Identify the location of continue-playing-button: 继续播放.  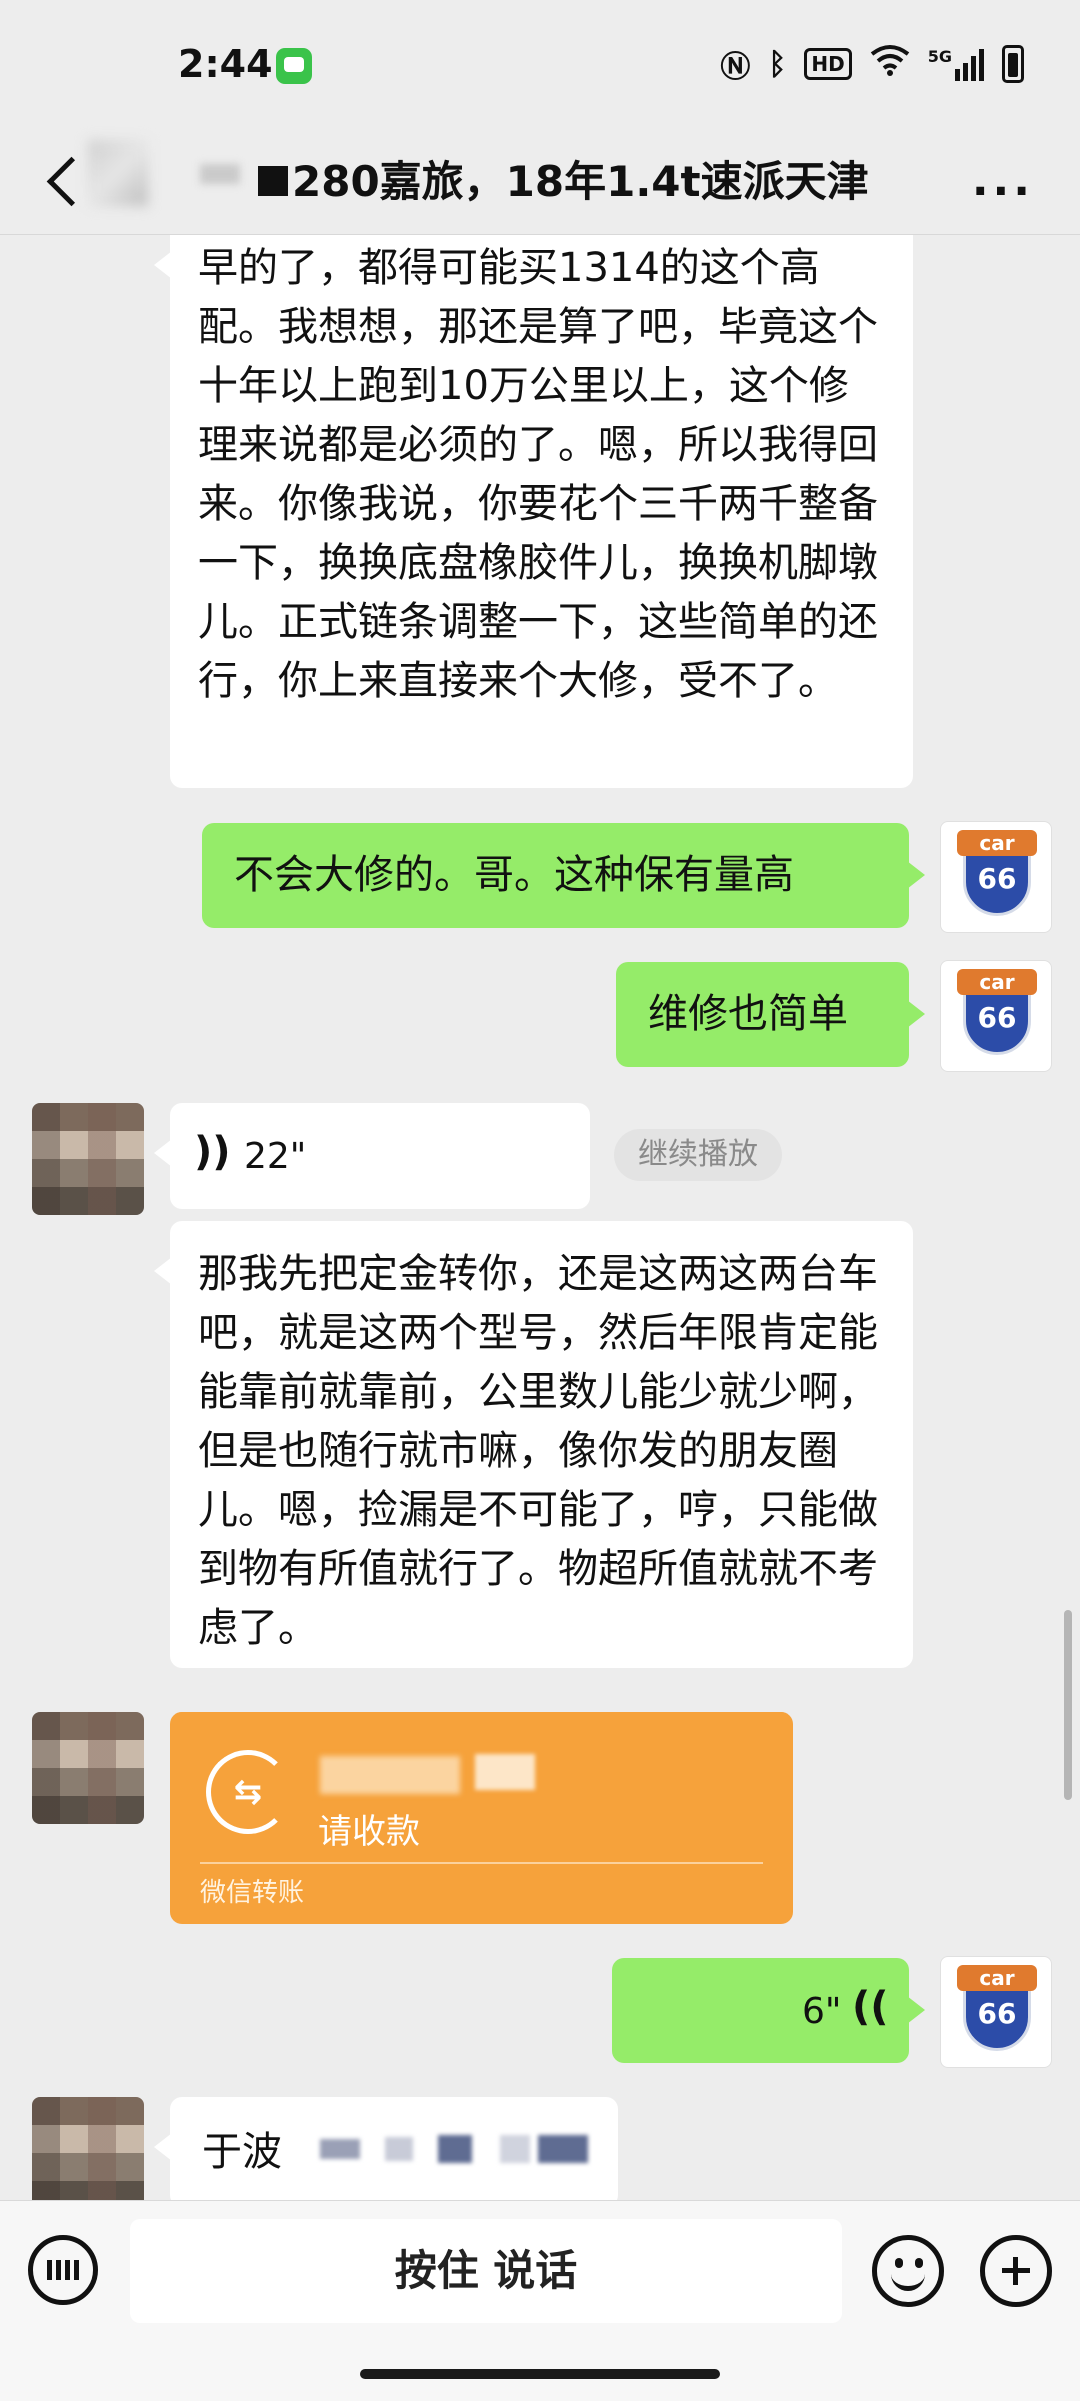
(698, 1155).